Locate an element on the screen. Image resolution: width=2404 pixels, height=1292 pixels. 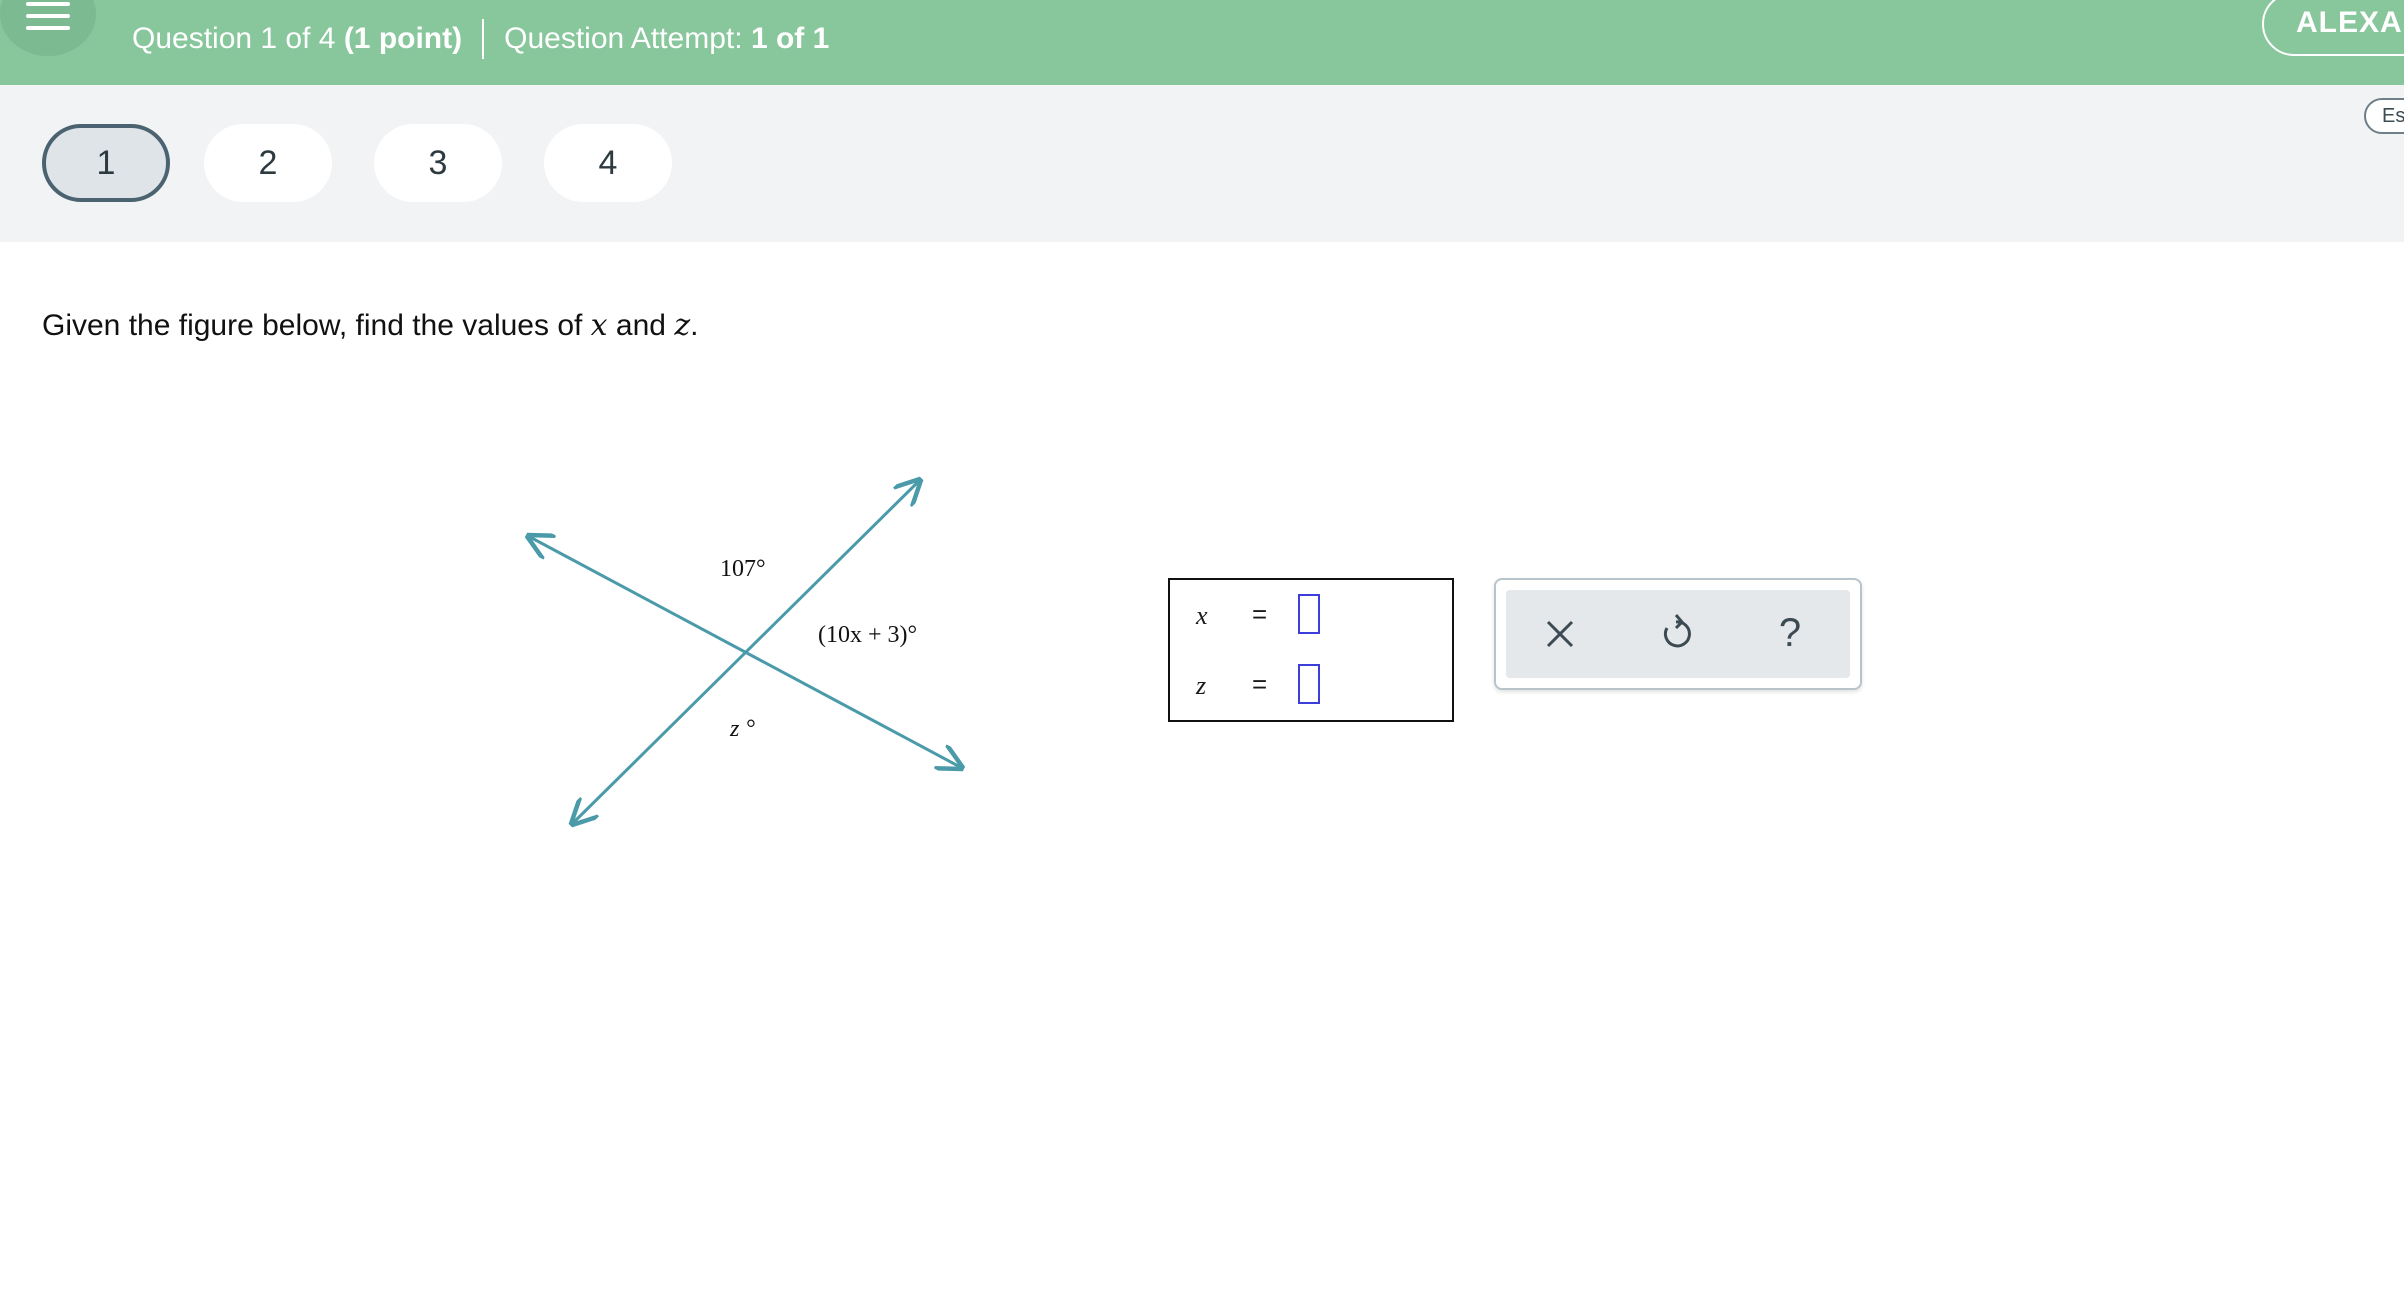
question-pill-3: 3 is located at coordinates (438, 163).